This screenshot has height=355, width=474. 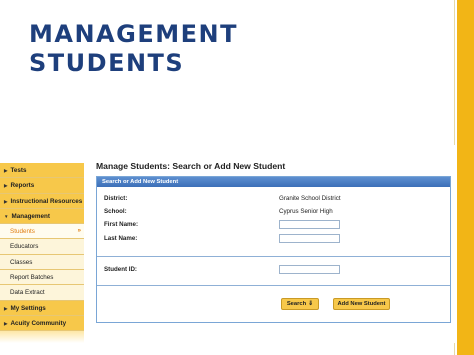 What do you see at coordinates (311, 304) in the screenshot?
I see `search-arrow-icon: ⇓` at bounding box center [311, 304].